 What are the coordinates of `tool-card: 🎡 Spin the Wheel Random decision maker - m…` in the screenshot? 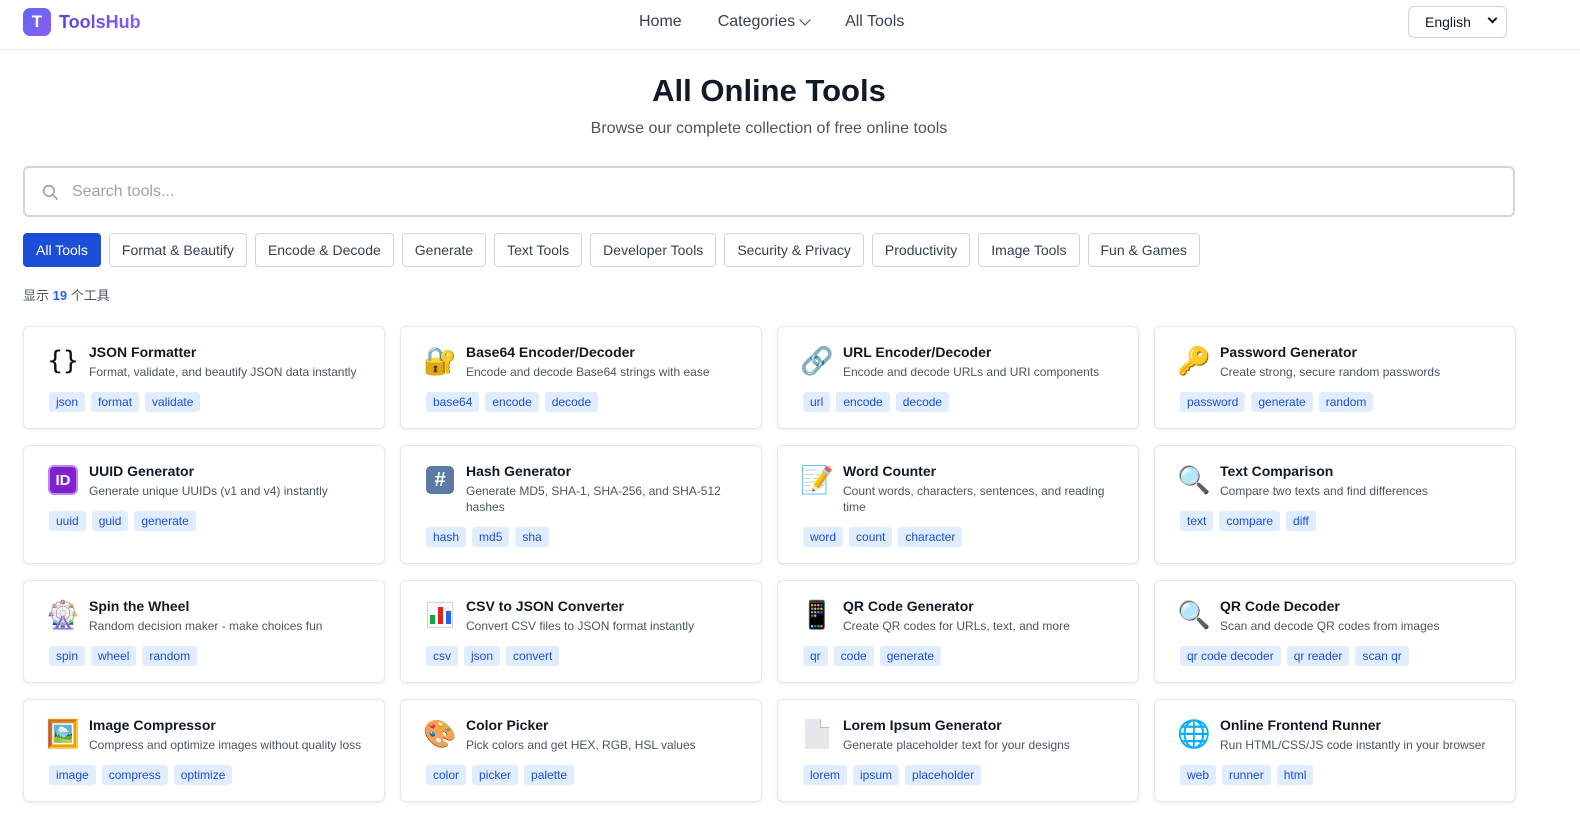 It's located at (204, 631).